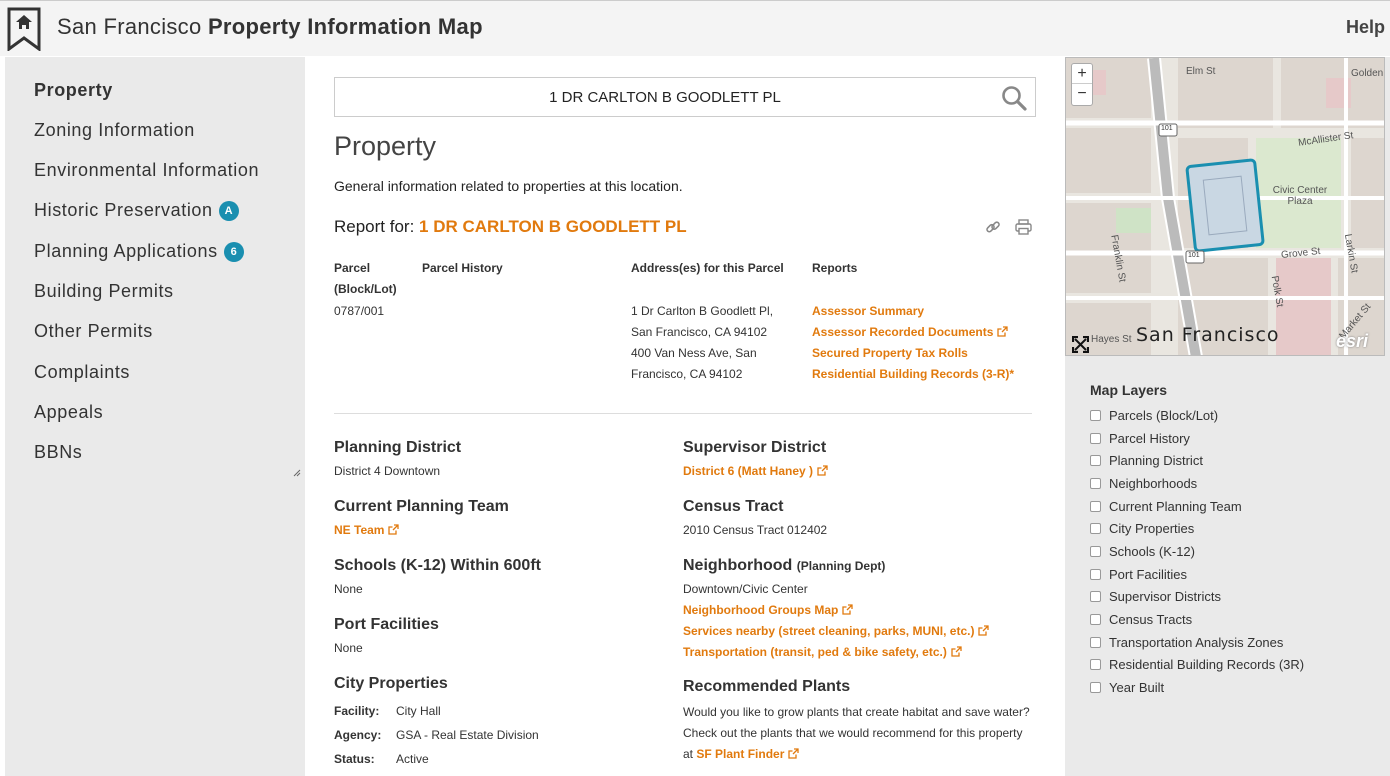 Image resolution: width=1390 pixels, height=776 pixels. Describe the element at coordinates (553, 226) in the screenshot. I see `report-address: 1 DR CARLTON B GOODLETT PL` at that location.